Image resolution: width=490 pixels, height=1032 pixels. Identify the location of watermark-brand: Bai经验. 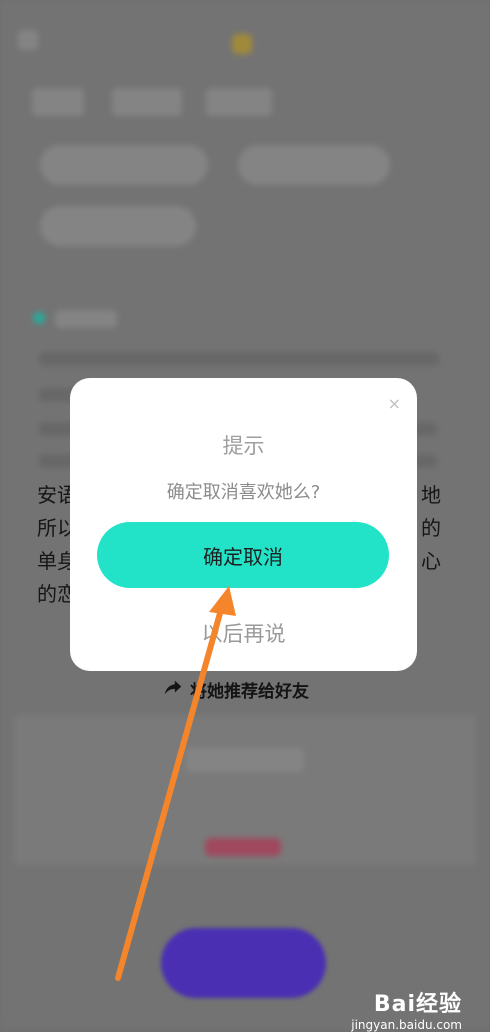
(417, 1004).